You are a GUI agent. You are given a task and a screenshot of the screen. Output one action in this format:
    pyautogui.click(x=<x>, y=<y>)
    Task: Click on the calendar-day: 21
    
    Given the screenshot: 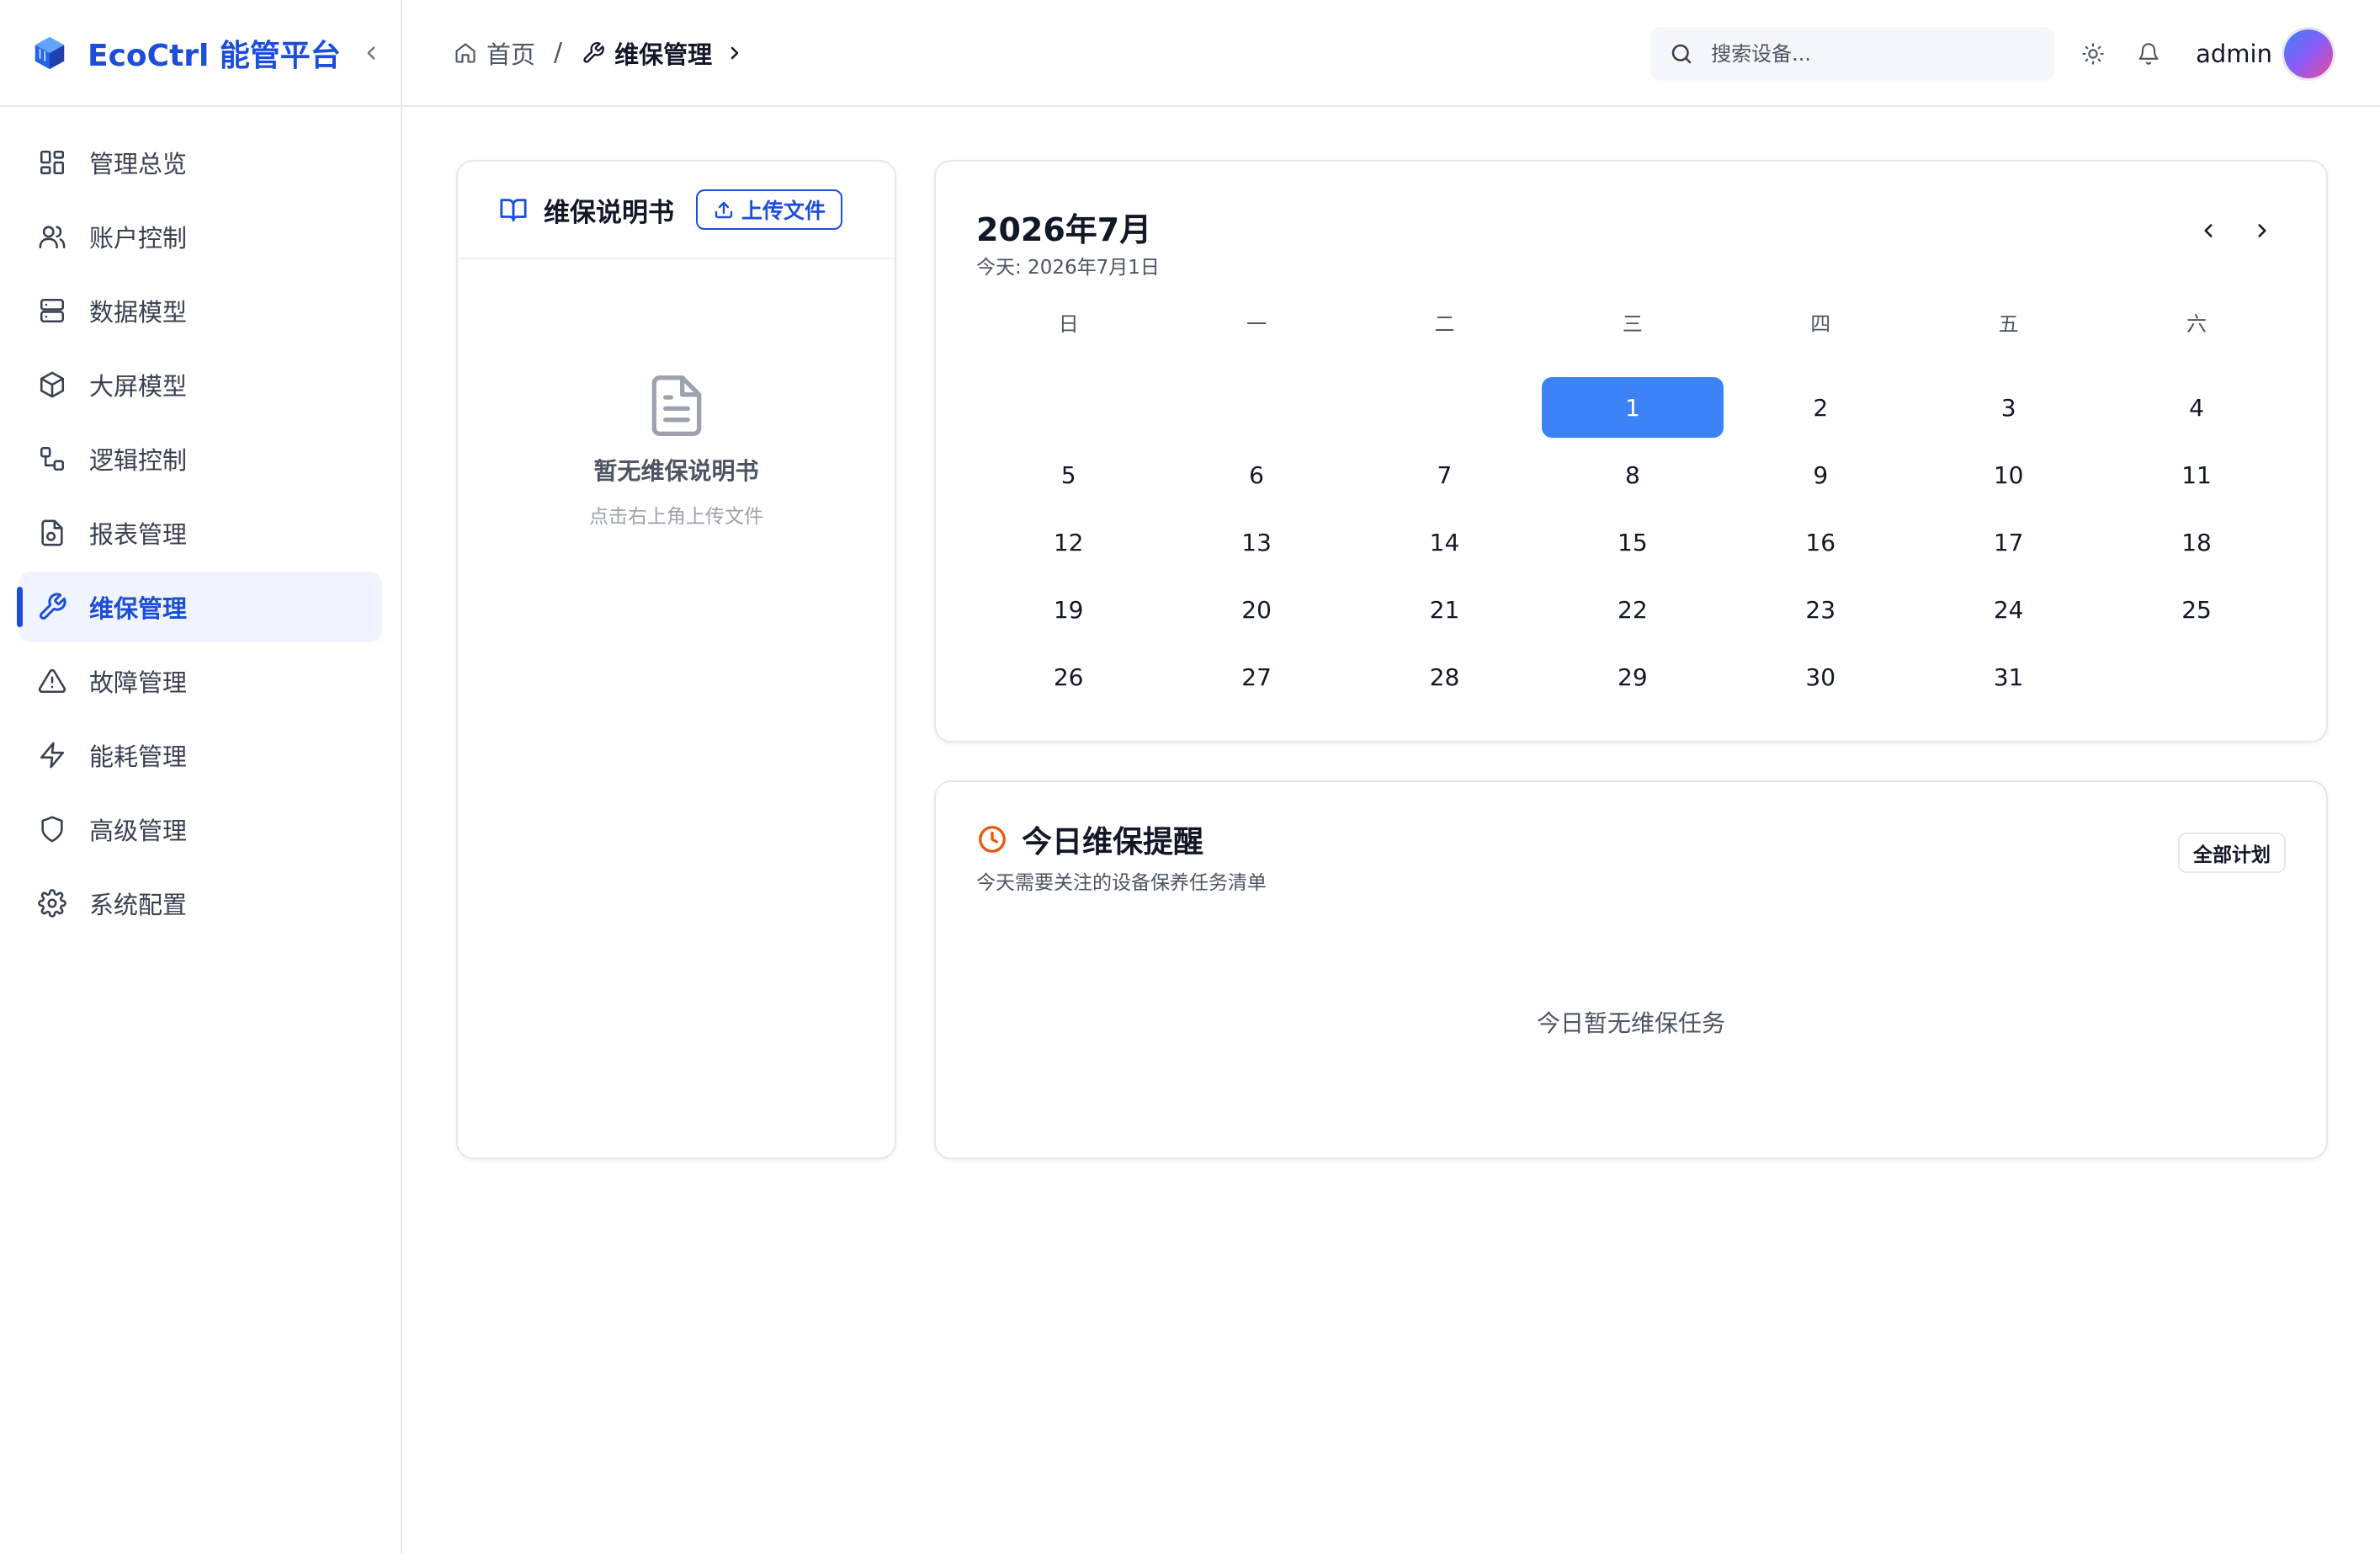 What is the action you would take?
    pyautogui.click(x=1444, y=609)
    